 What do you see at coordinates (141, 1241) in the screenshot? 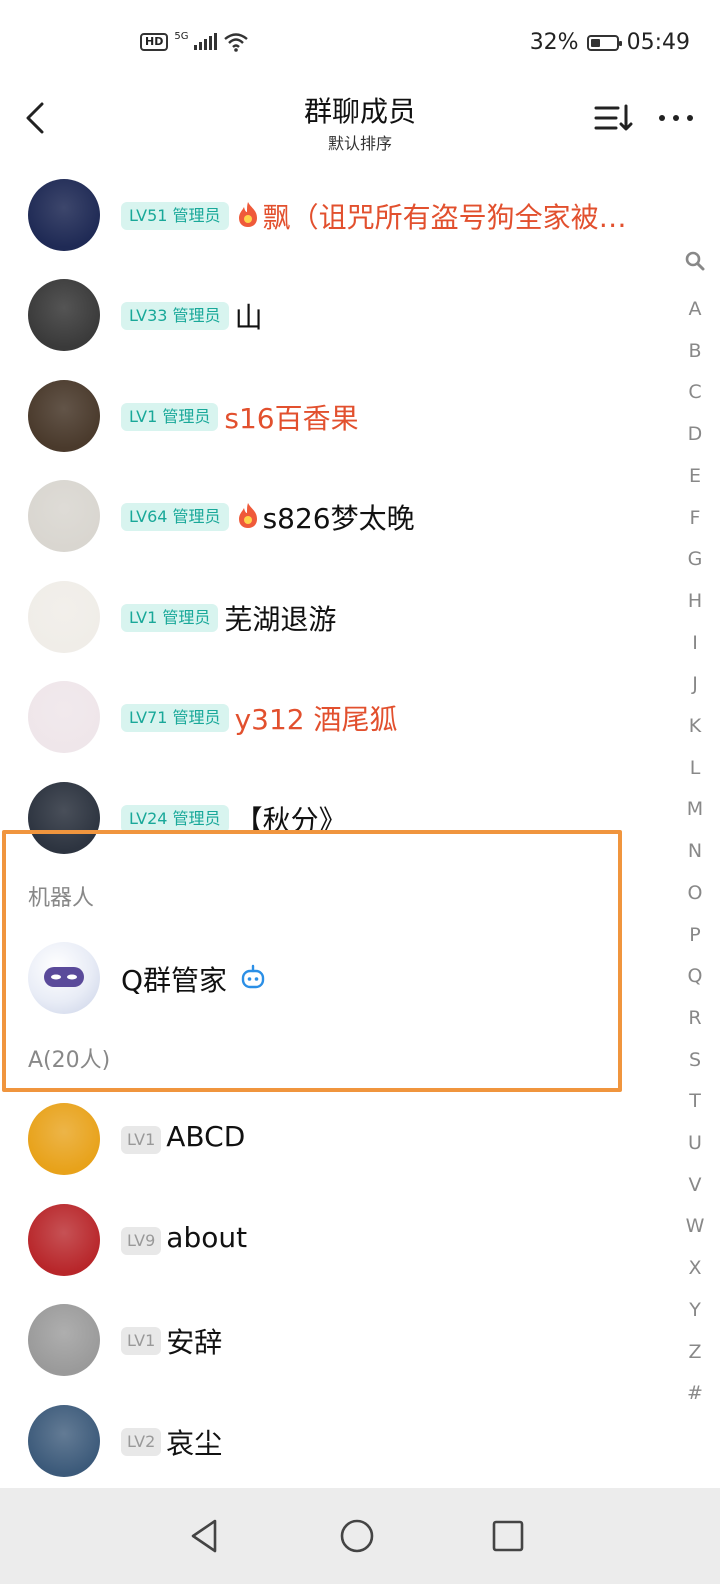
I see `level-badge: LV9` at bounding box center [141, 1241].